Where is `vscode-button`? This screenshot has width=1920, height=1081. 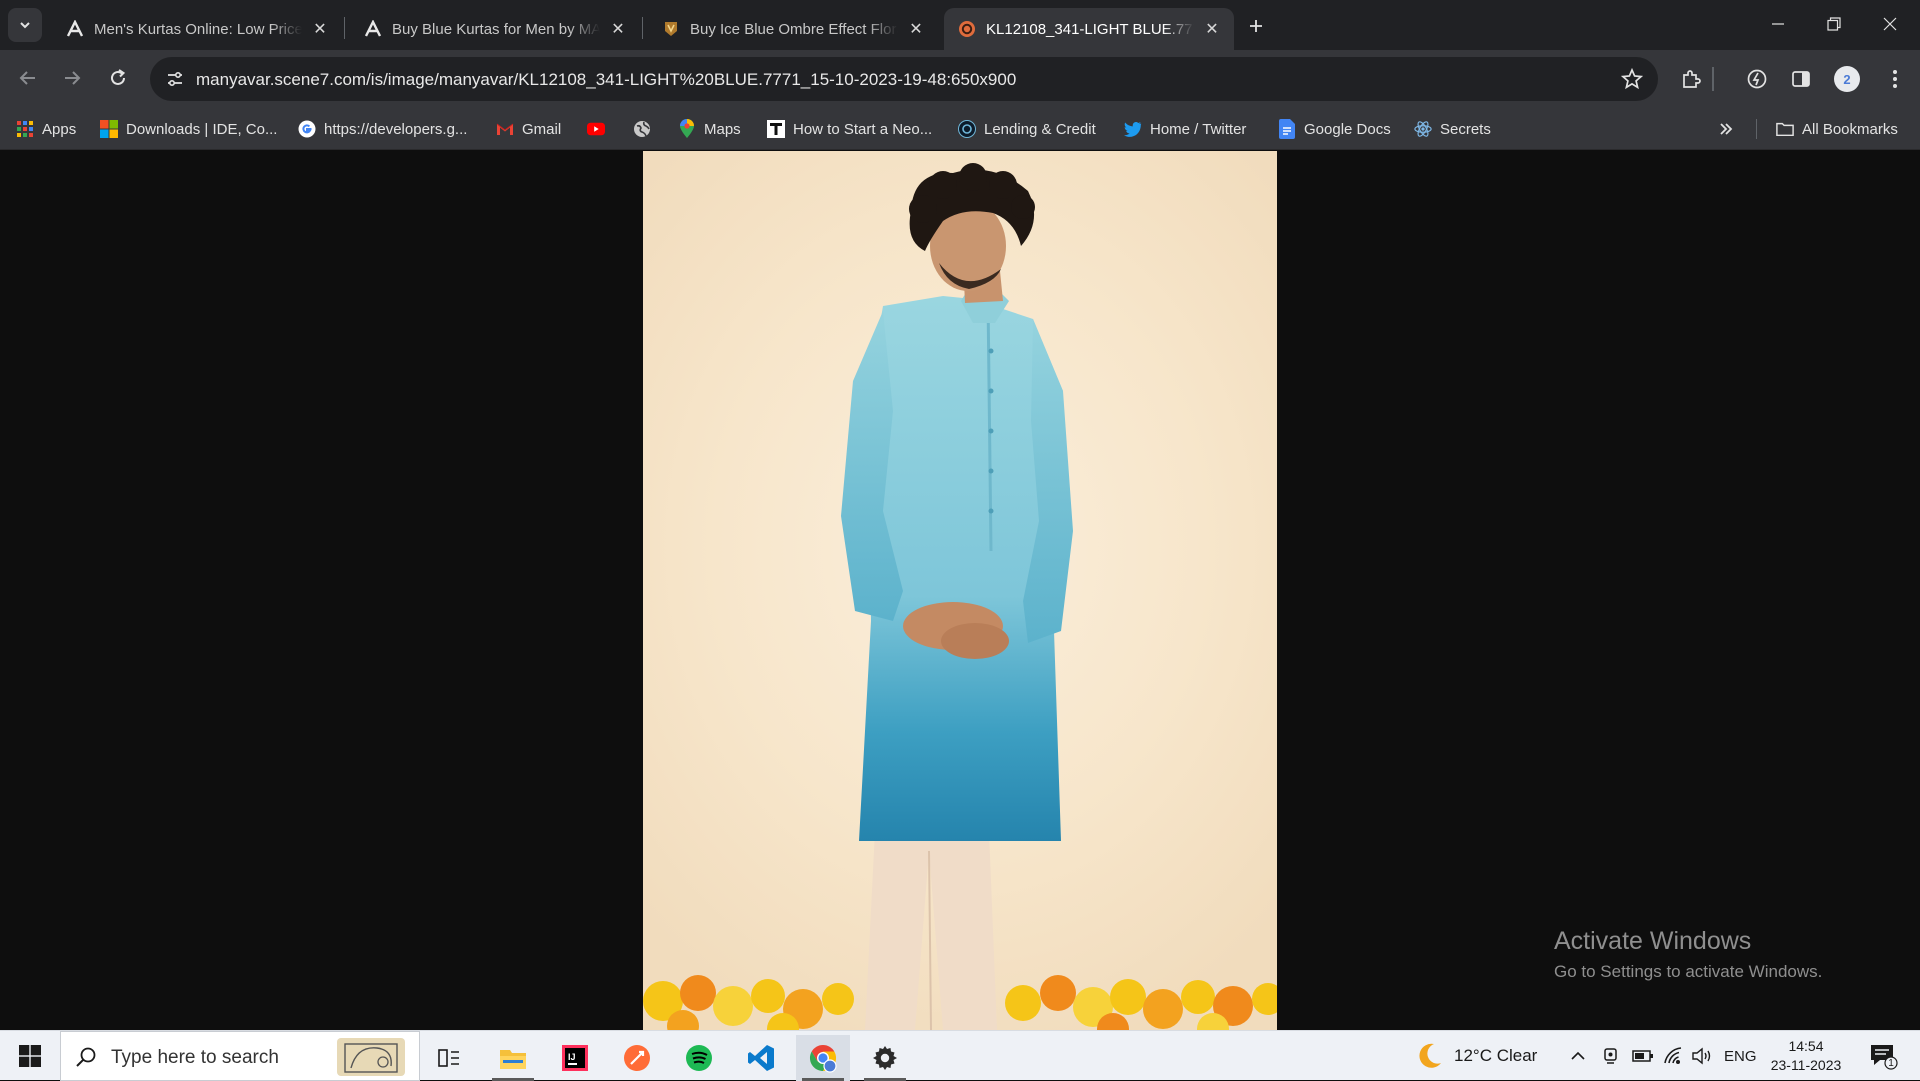
vscode-button is located at coordinates (761, 1058).